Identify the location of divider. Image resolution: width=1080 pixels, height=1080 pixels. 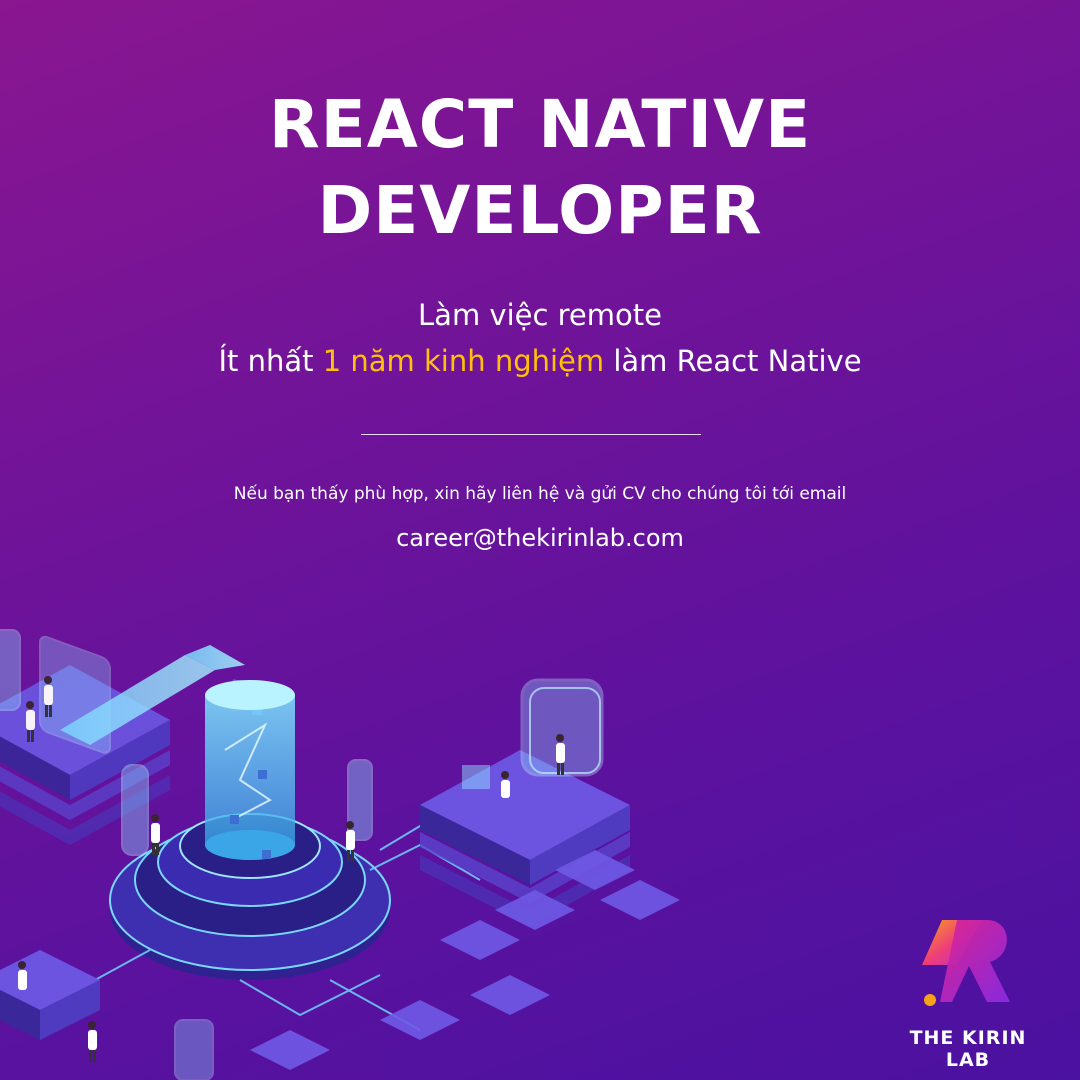
(531, 434).